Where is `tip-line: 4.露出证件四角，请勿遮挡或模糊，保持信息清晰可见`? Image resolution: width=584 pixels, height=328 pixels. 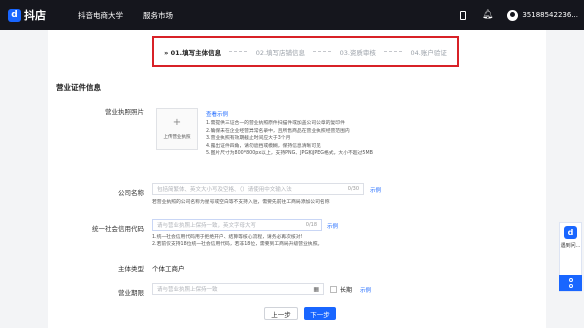 tip-line: 4.露出证件四角，请勿遮挡或模糊，保持信息清晰可见 is located at coordinates (263, 146).